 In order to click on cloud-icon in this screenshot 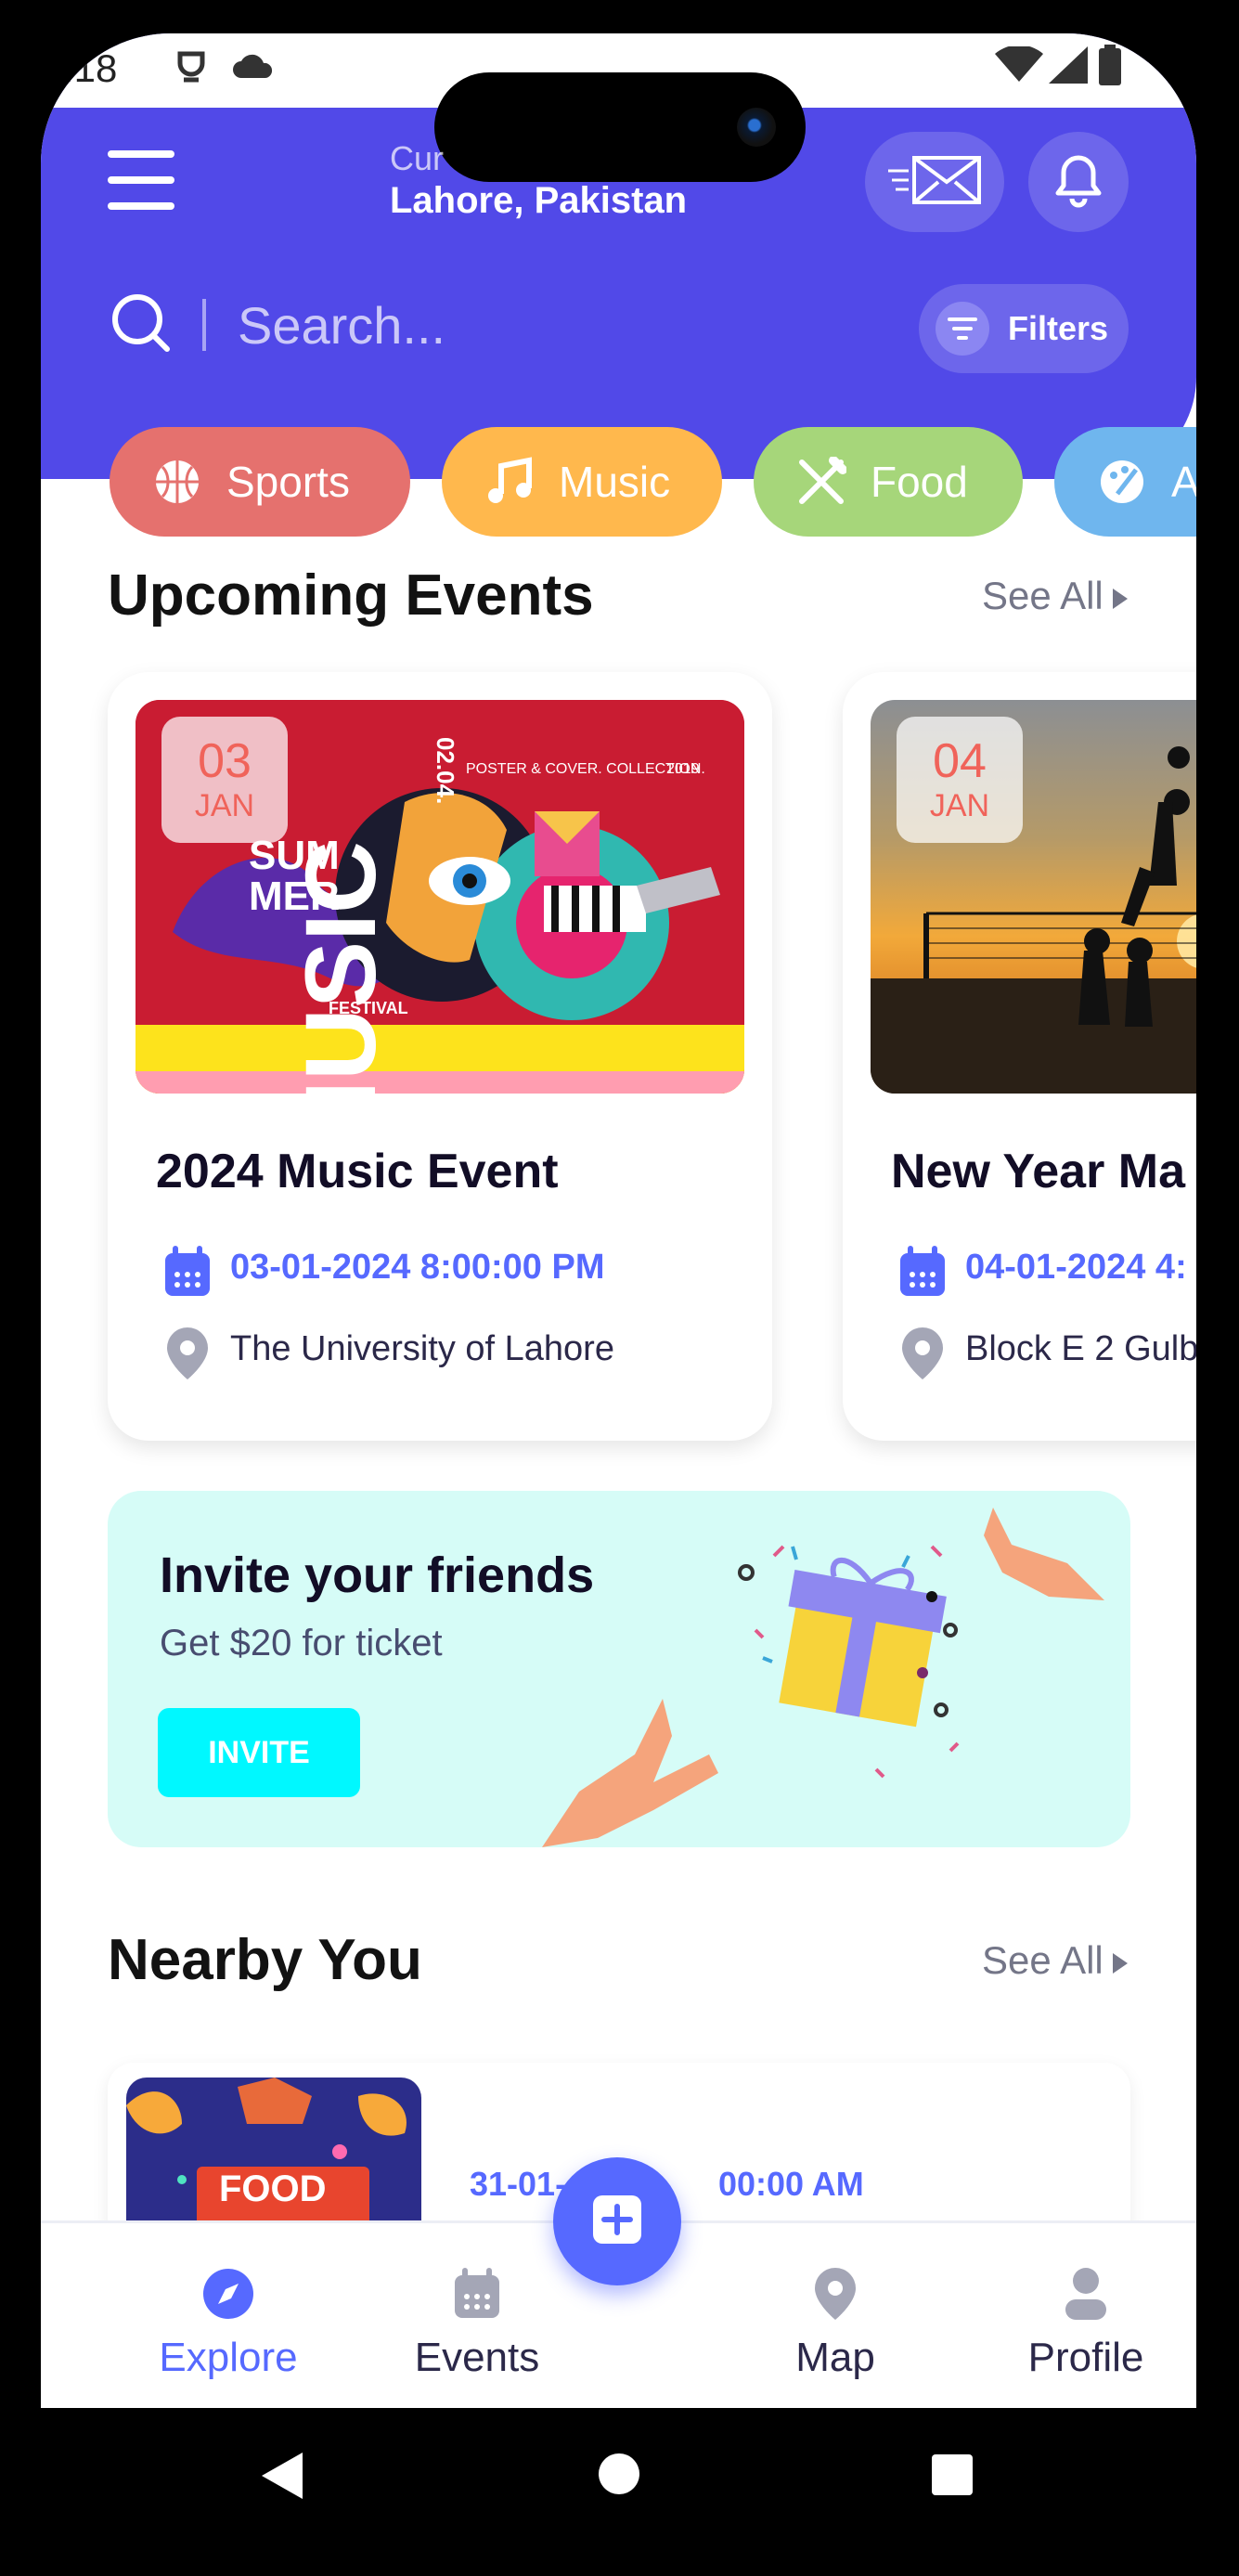, I will do `click(253, 68)`.